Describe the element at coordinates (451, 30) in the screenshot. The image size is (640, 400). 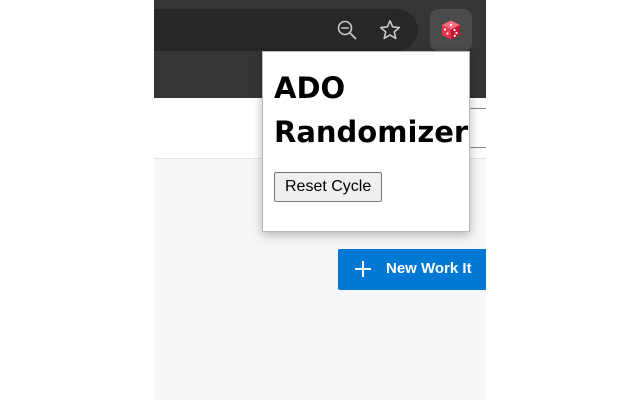
I see `dice-icon` at that location.